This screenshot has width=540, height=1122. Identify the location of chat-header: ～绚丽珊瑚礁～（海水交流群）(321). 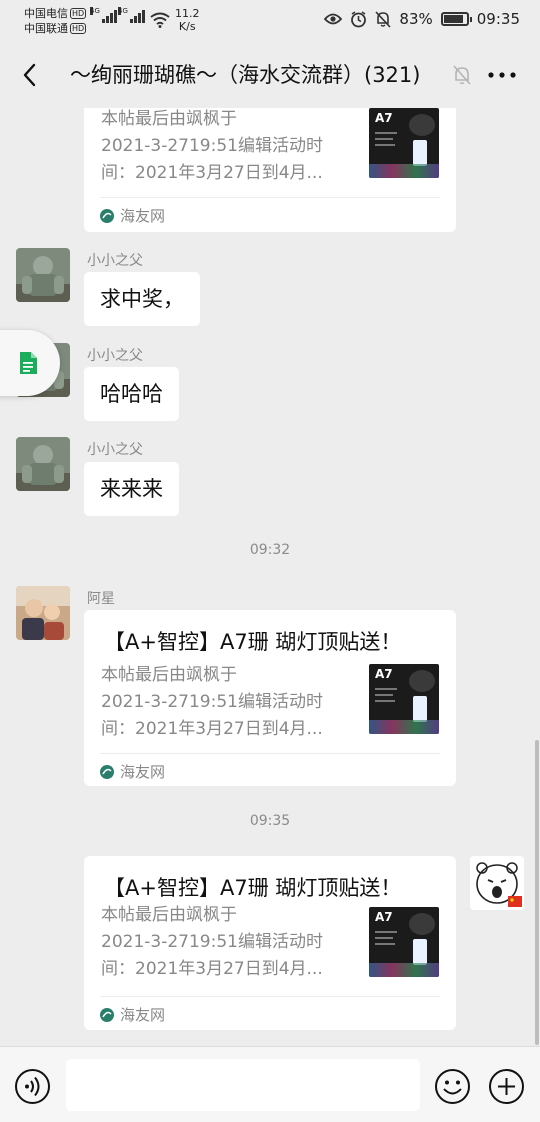
(270, 75).